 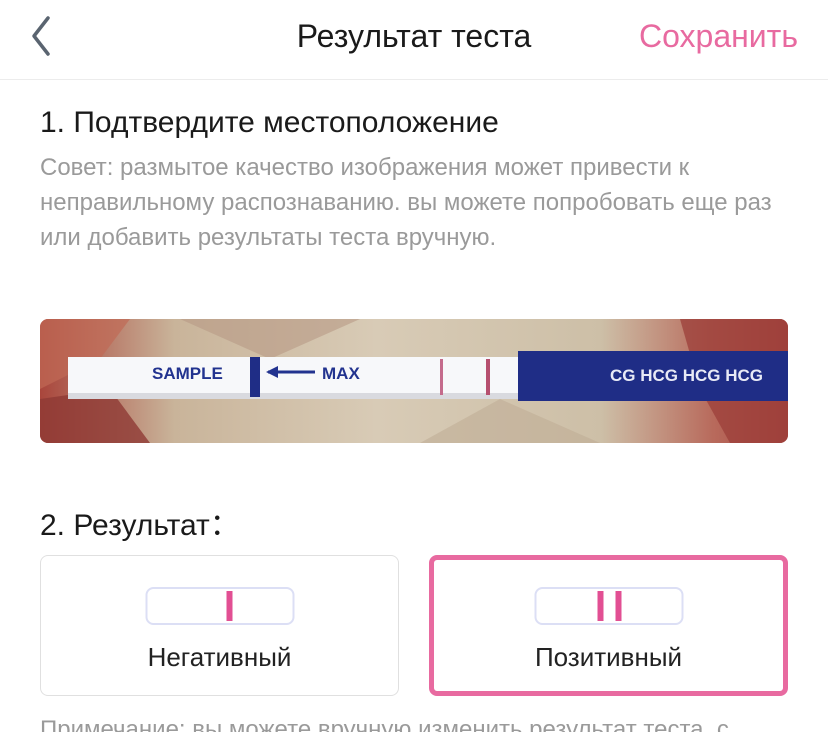 What do you see at coordinates (686, 375) in the screenshot?
I see `brand-text: CG HCG HCG HCG` at bounding box center [686, 375].